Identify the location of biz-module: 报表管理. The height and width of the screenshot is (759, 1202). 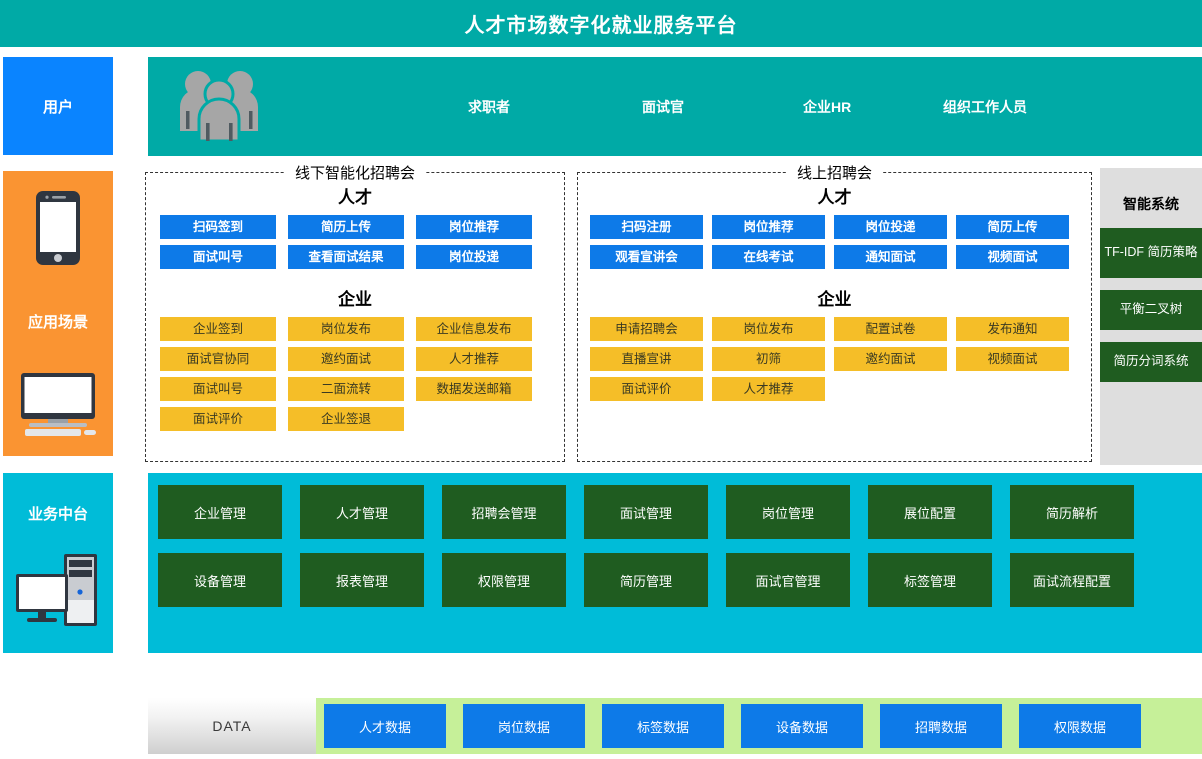
(362, 580).